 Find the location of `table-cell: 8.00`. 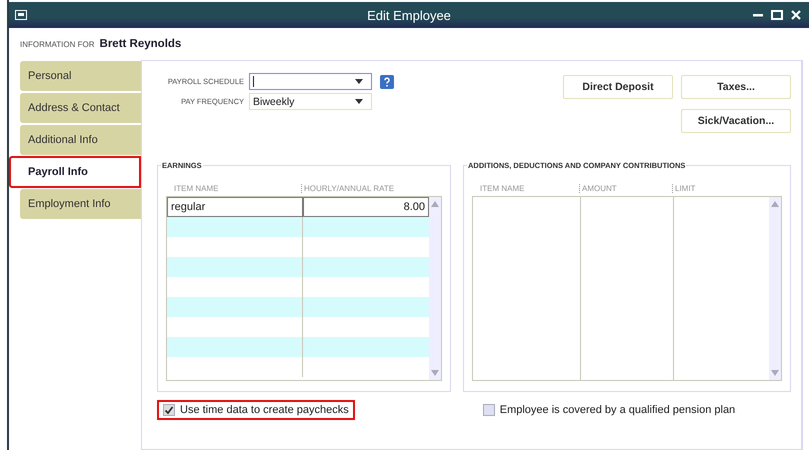

table-cell: 8.00 is located at coordinates (366, 207).